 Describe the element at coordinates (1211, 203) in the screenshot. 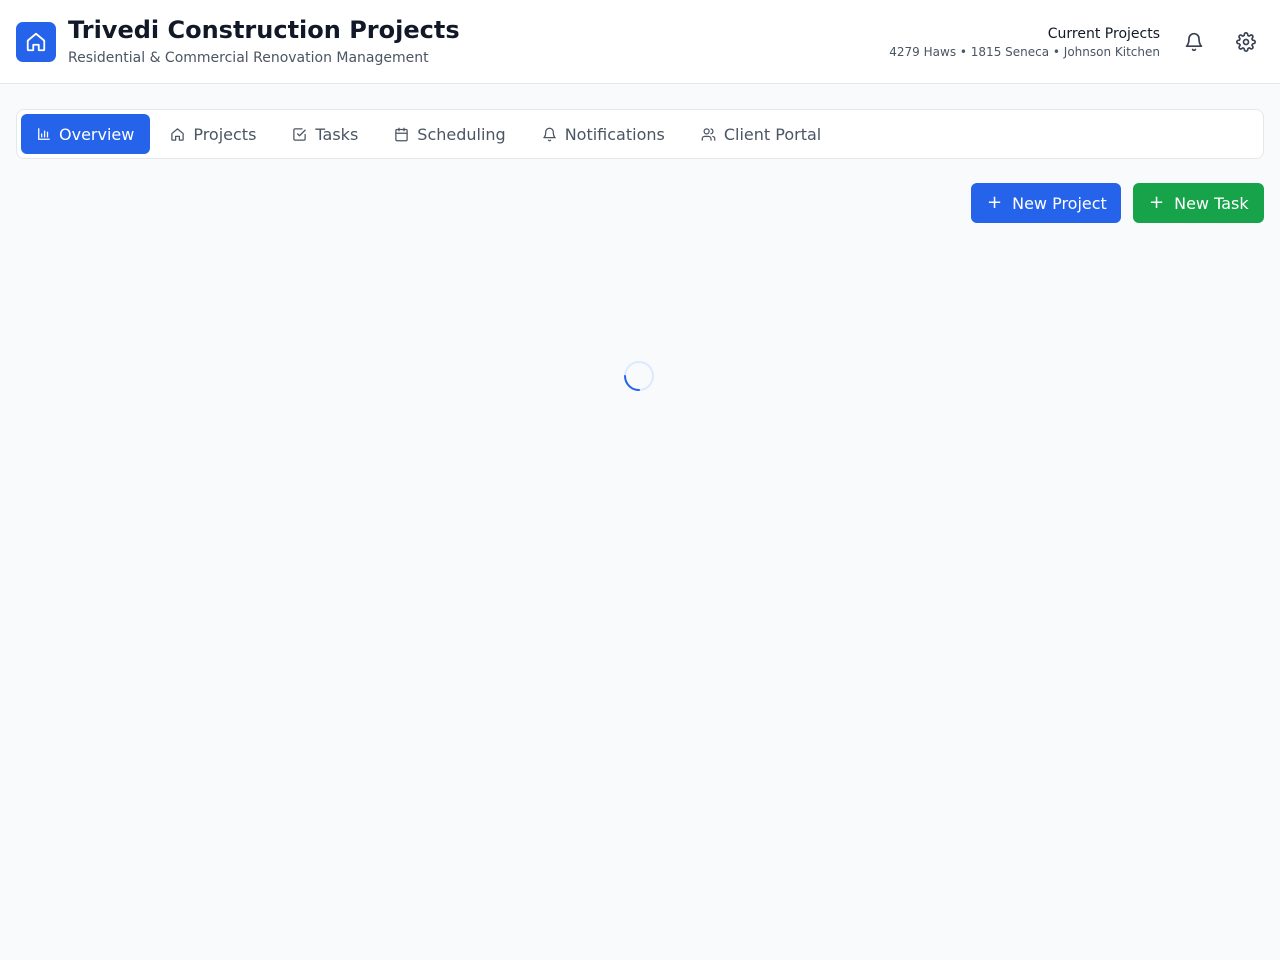

I see `new-task-label: New Task` at that location.